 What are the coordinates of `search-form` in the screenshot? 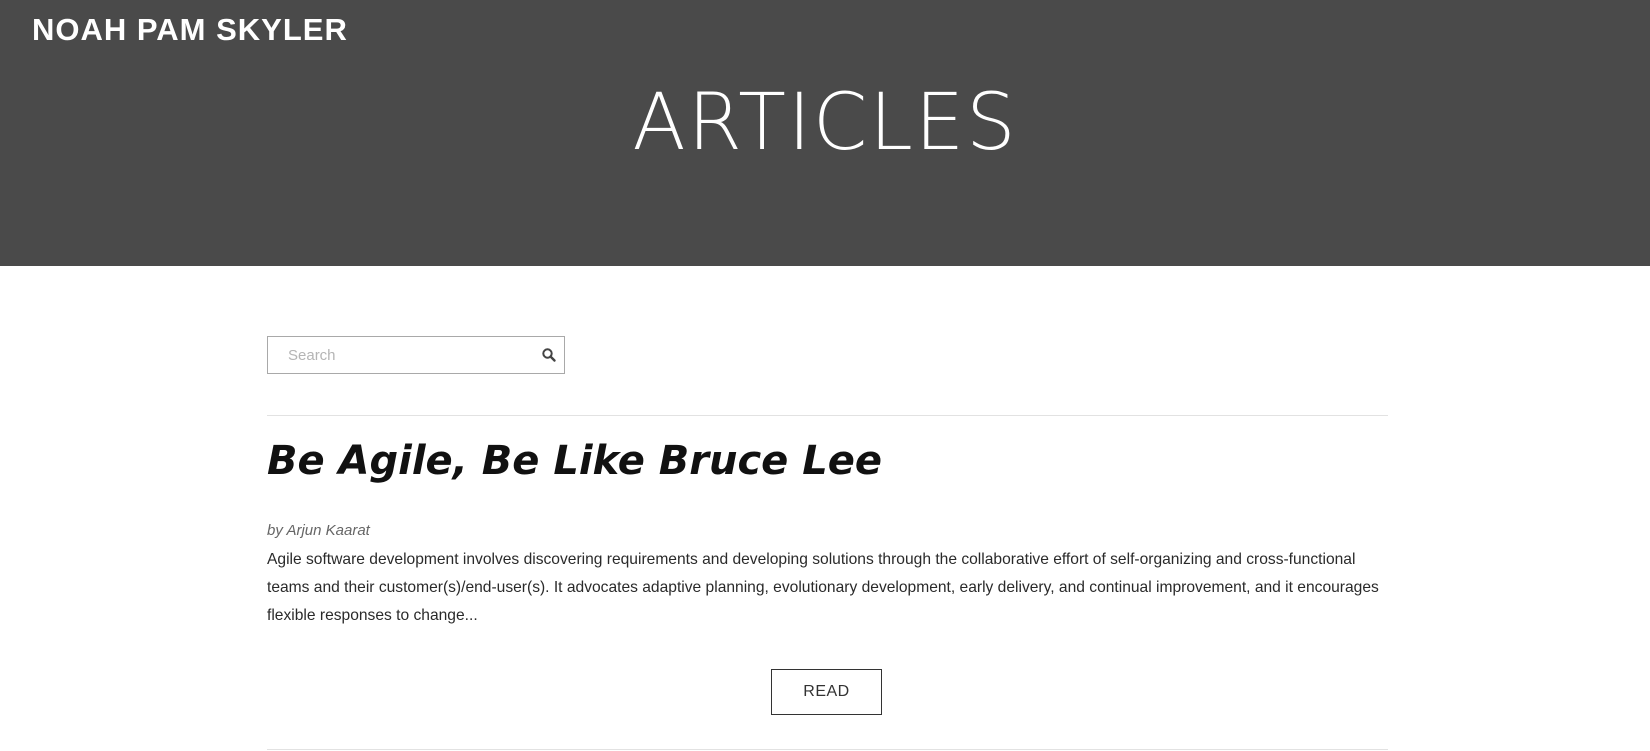 It's located at (416, 355).